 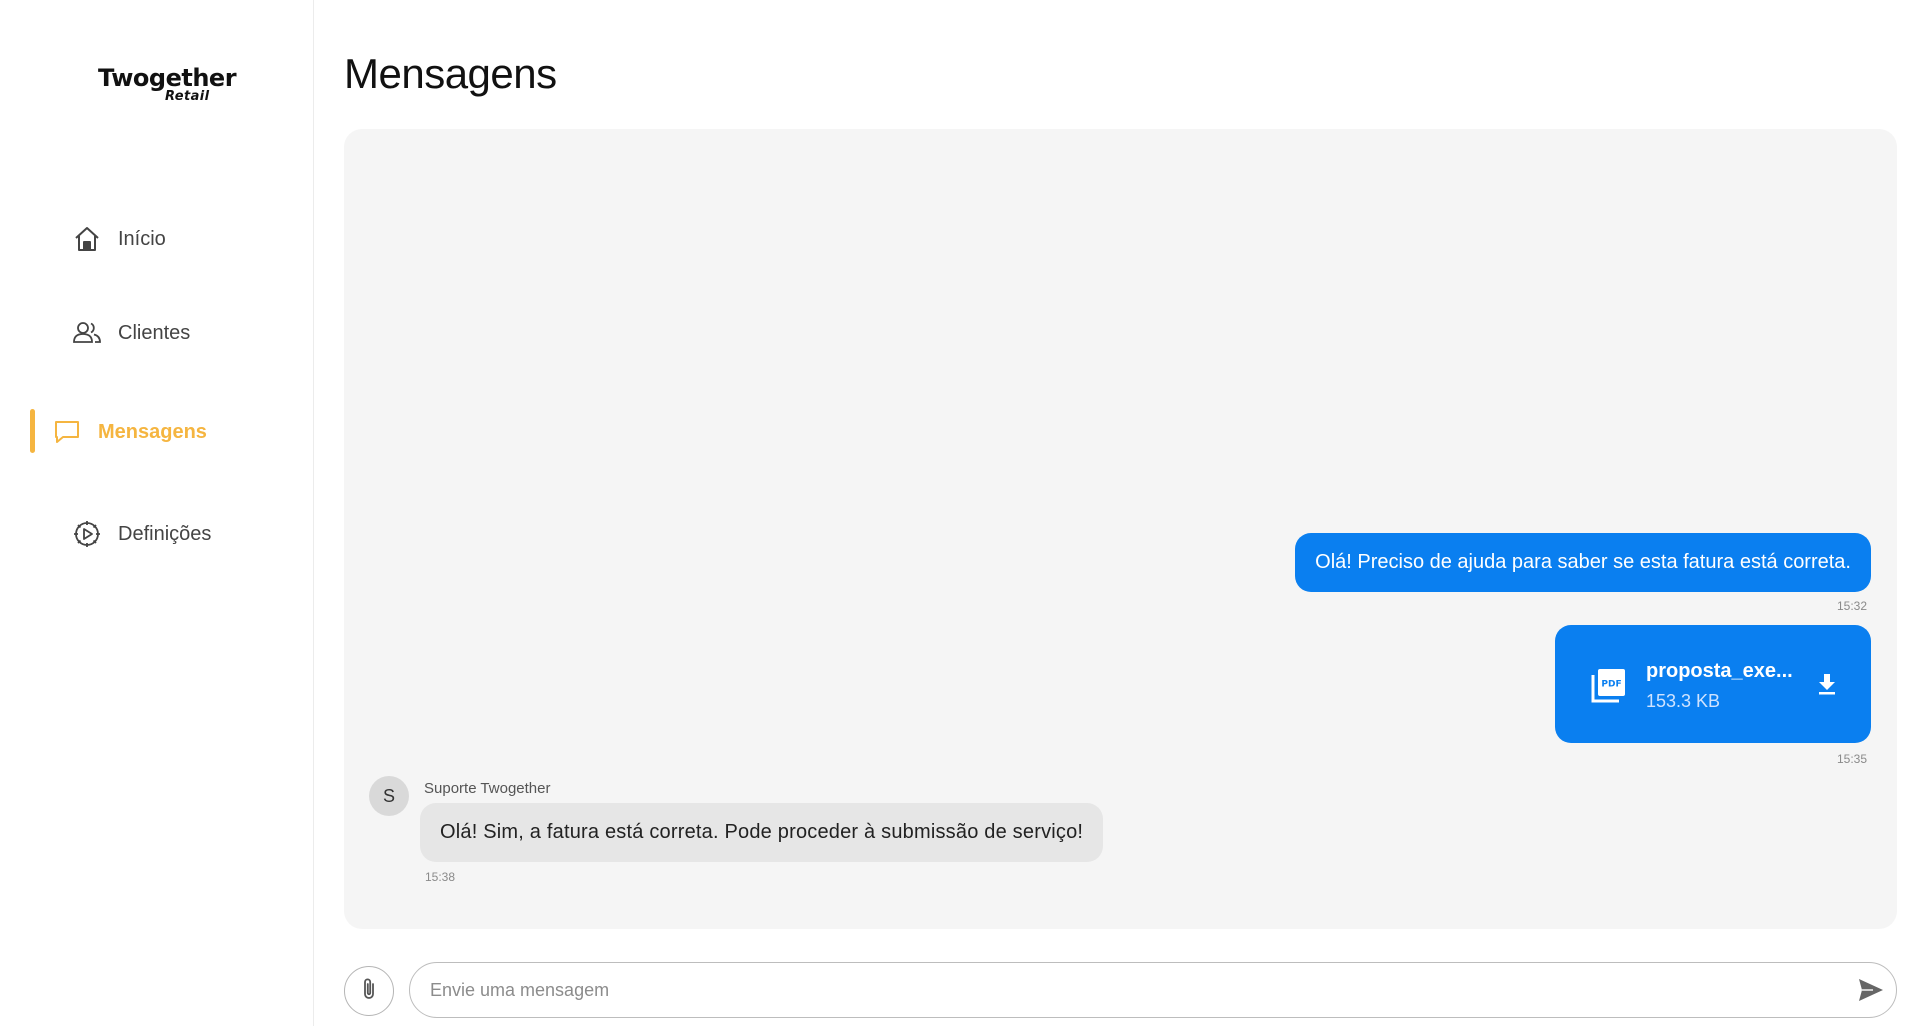 What do you see at coordinates (1871, 990) in the screenshot?
I see `send-icon` at bounding box center [1871, 990].